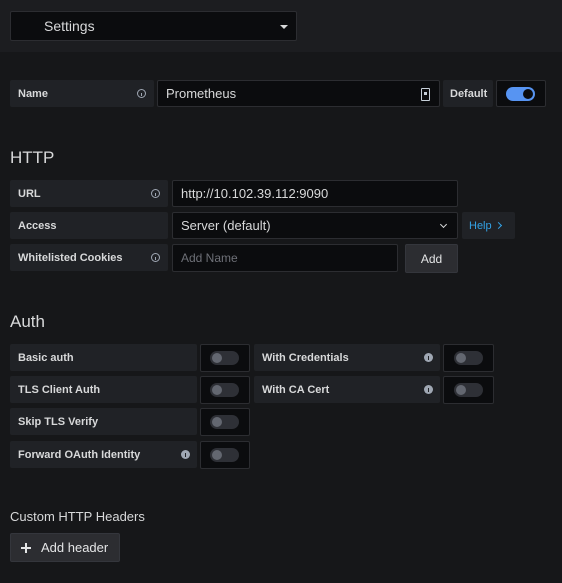 Image resolution: width=562 pixels, height=583 pixels. I want to click on chevron-right-icon, so click(498, 225).